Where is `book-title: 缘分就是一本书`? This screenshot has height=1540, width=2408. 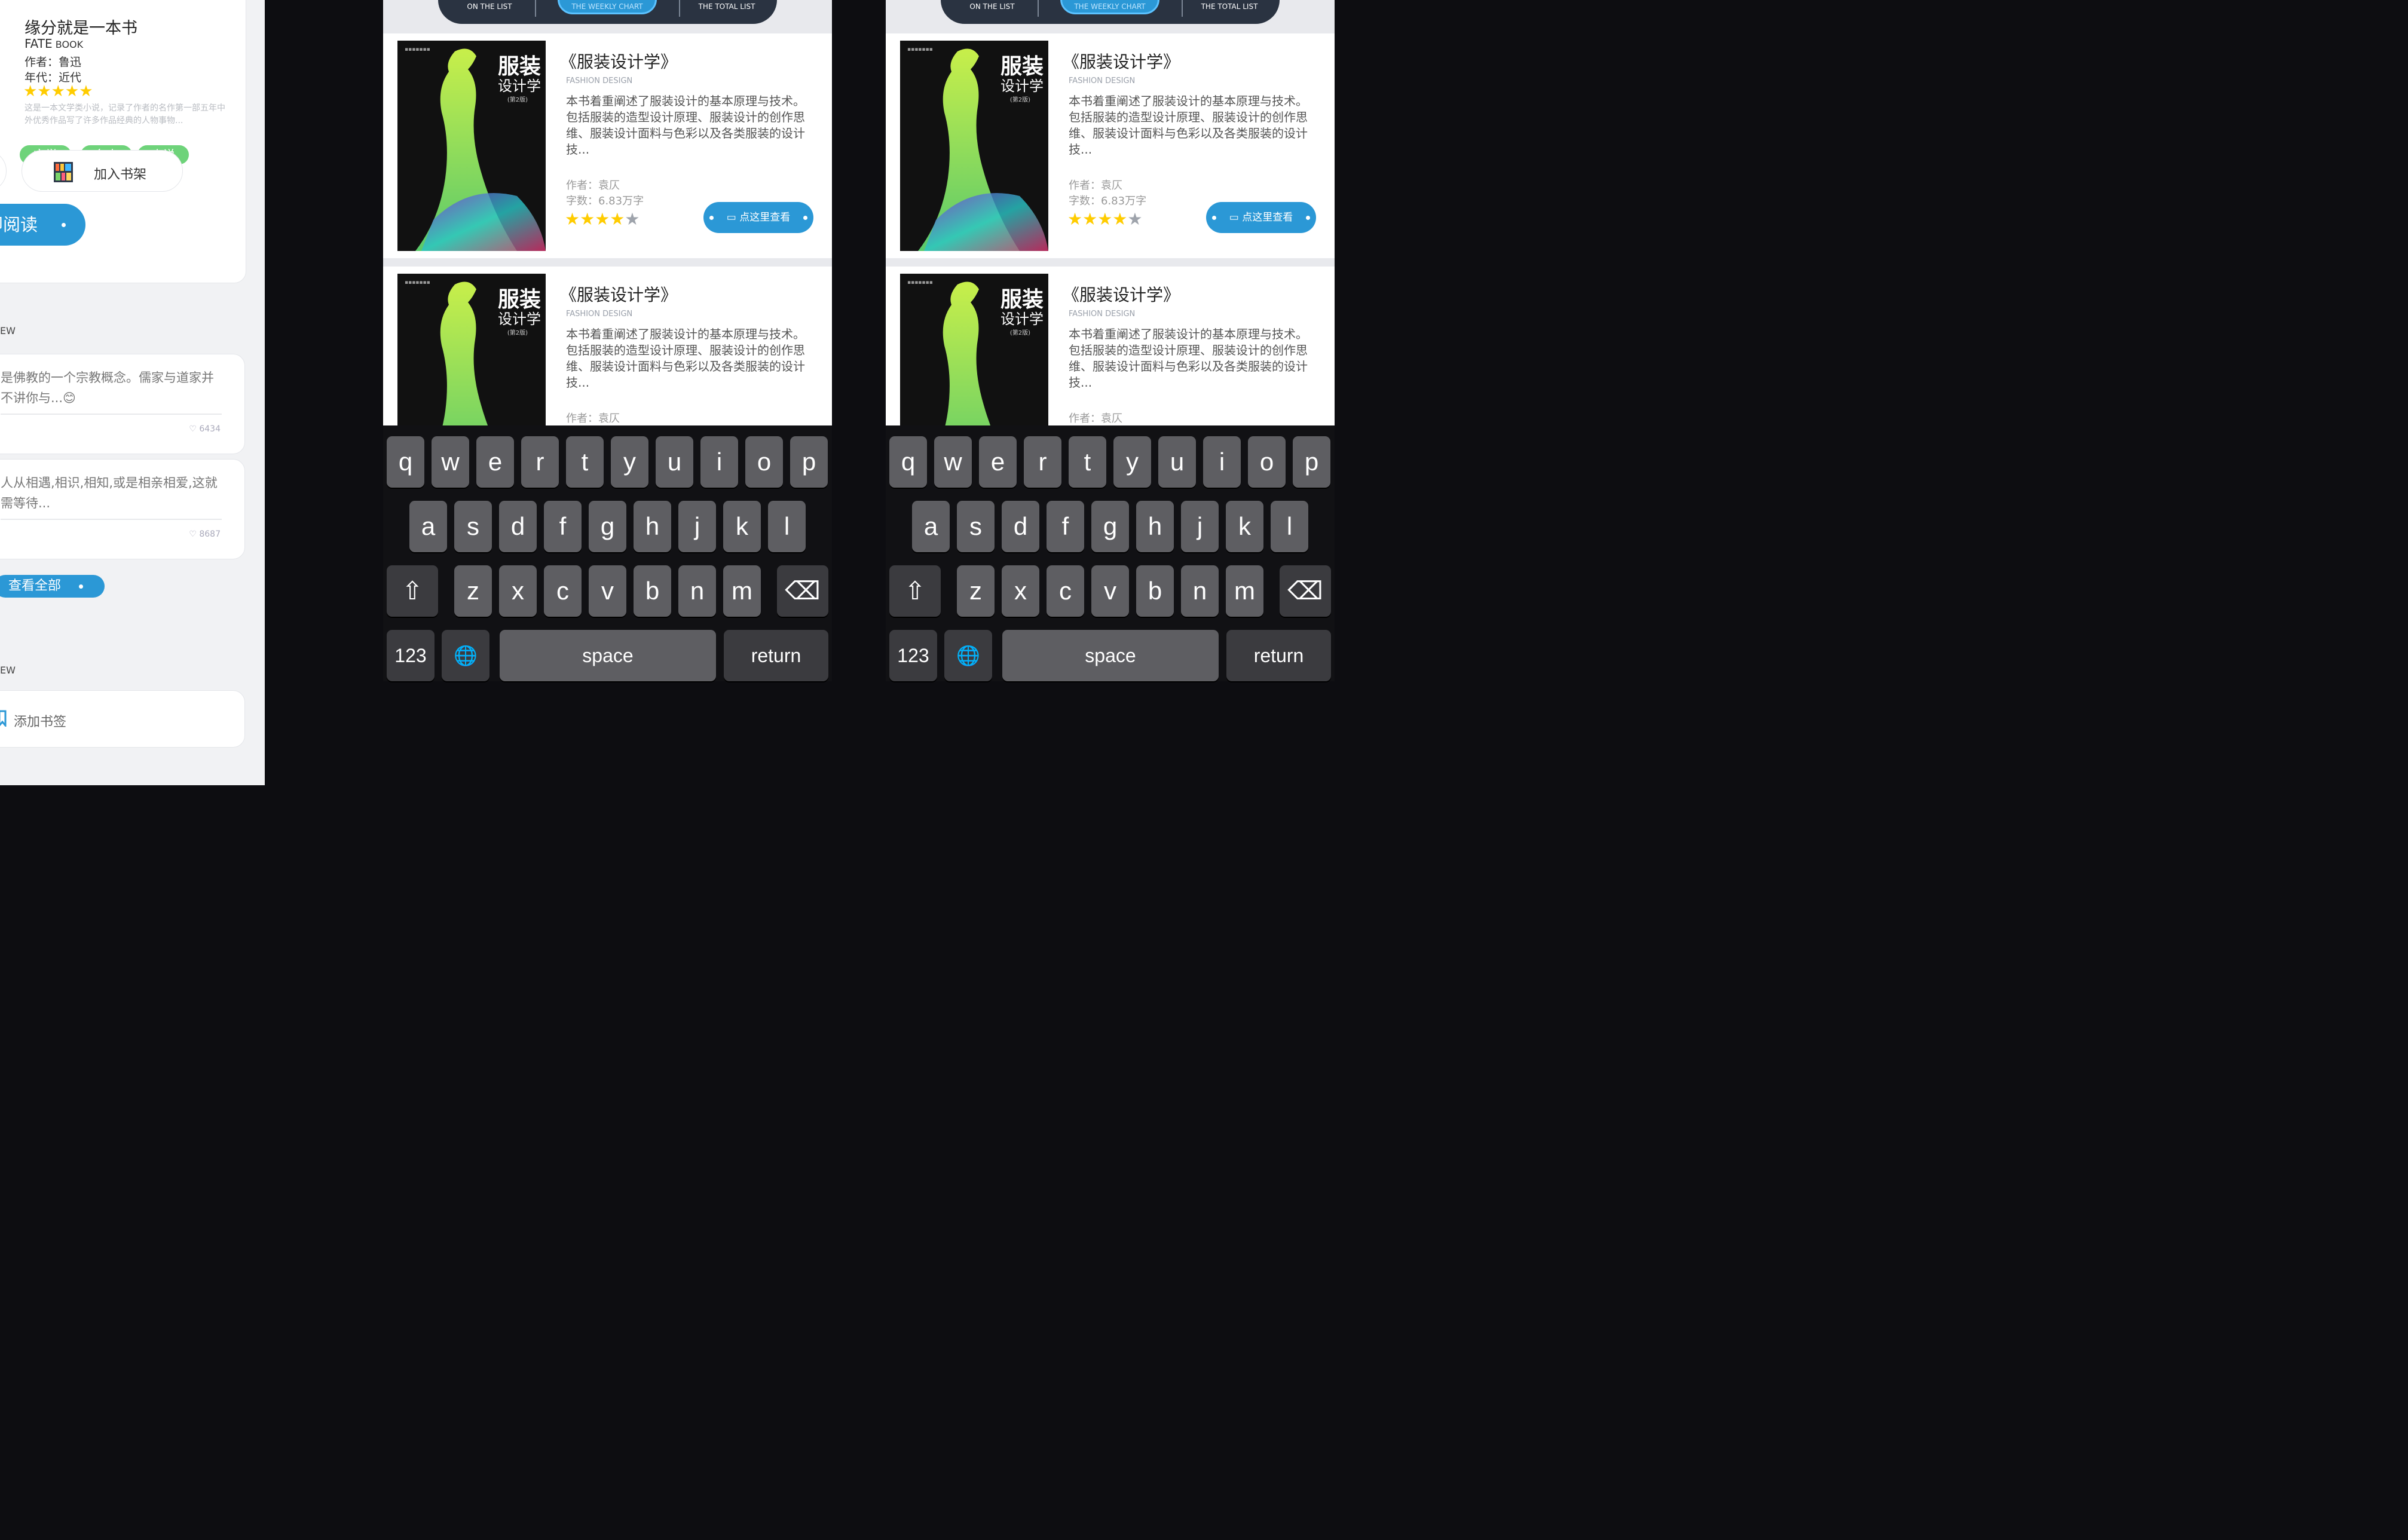
book-title: 缘分就是一本书 is located at coordinates (81, 28).